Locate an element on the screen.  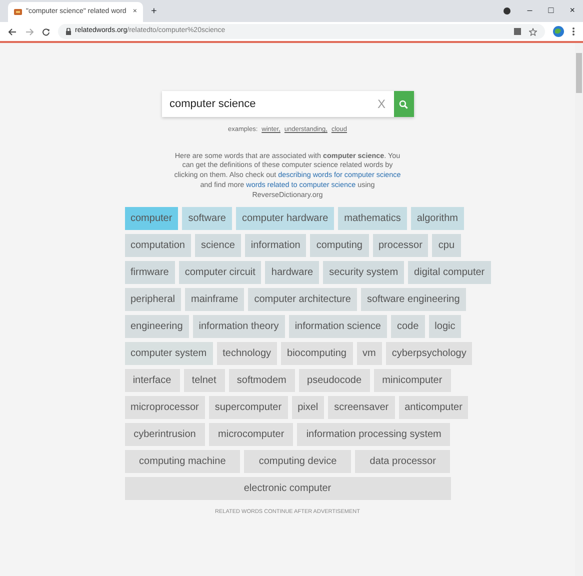
word-tag: mathematics is located at coordinates (372, 218).